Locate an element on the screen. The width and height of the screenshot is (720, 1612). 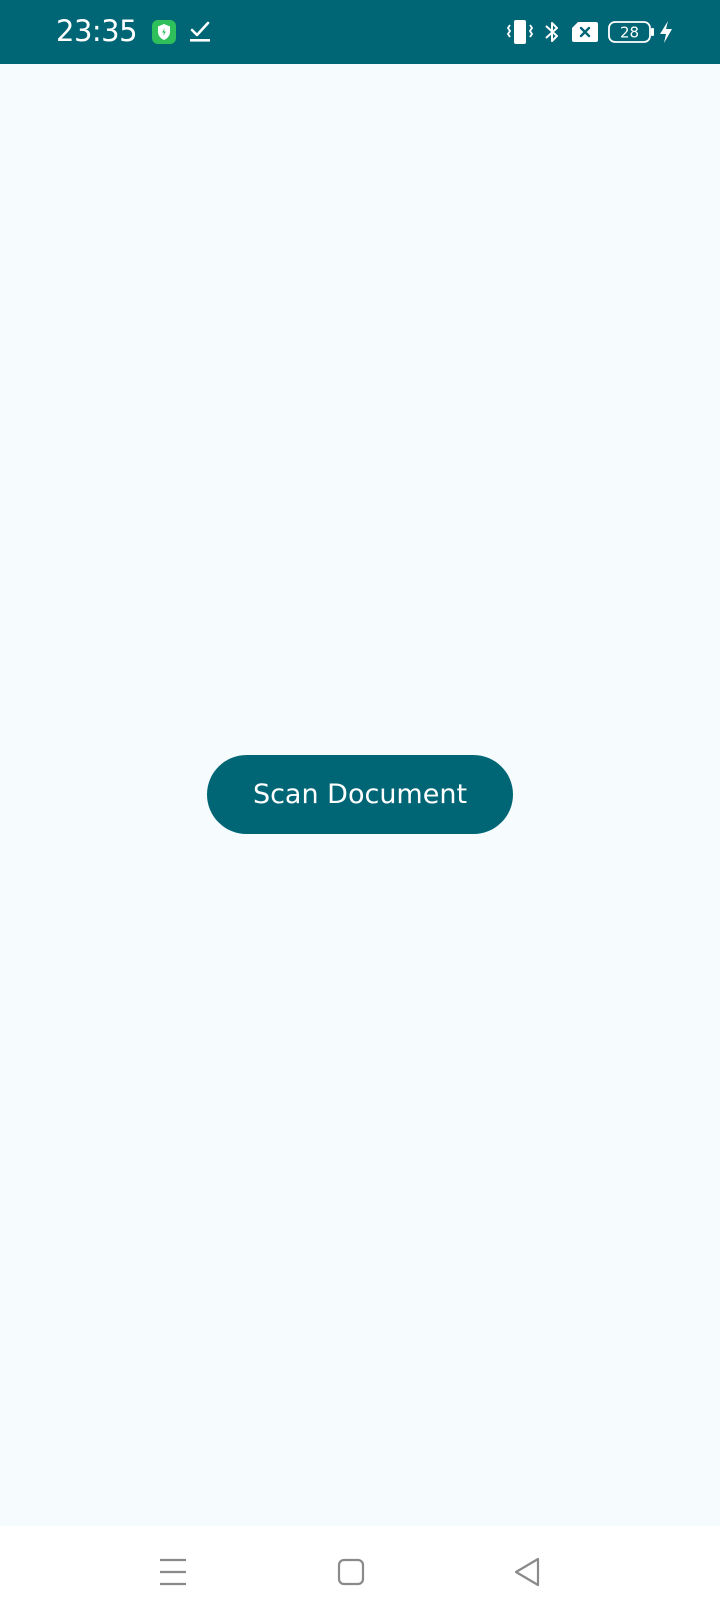
bluetooth-icon is located at coordinates (551, 32).